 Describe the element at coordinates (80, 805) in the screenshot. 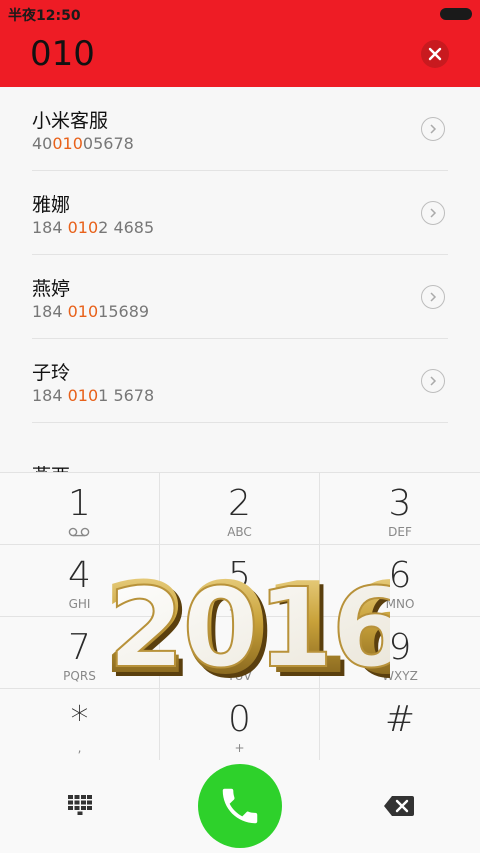

I see `dialpad-grid-icon` at that location.